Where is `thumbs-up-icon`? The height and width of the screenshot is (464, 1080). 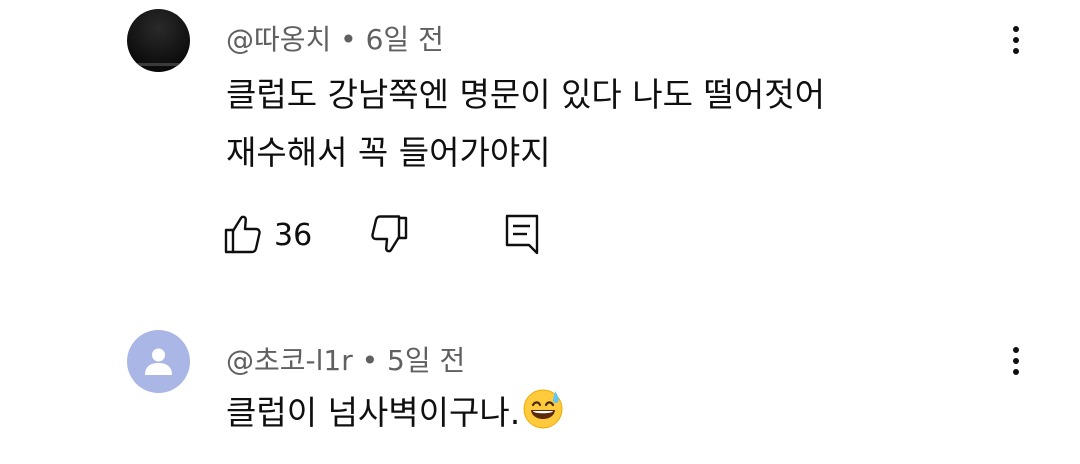 thumbs-up-icon is located at coordinates (242, 234).